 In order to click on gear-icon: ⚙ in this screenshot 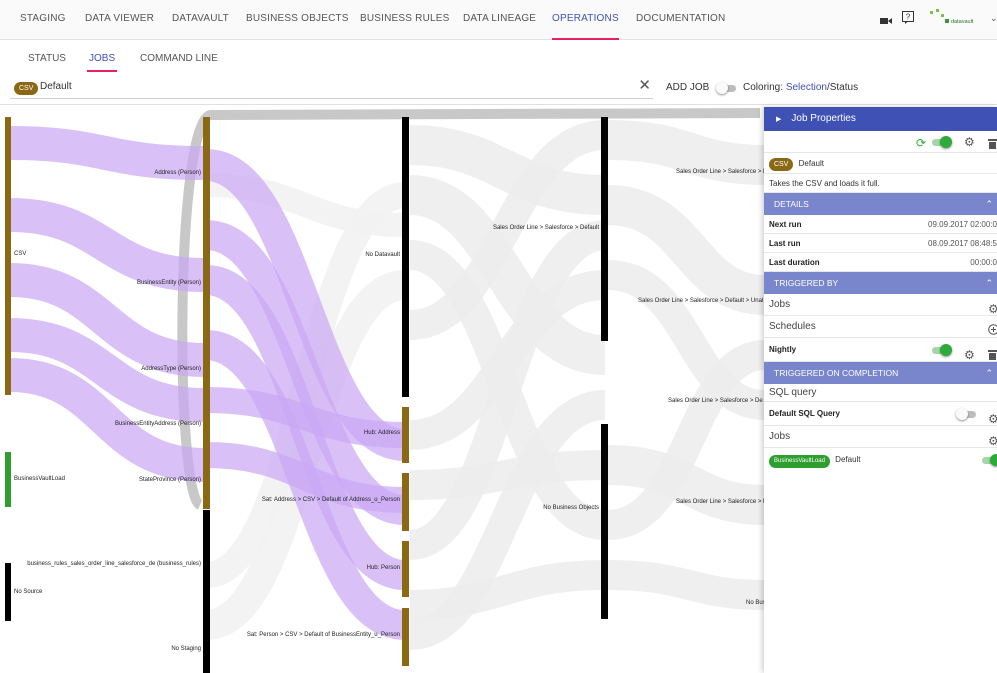, I will do `click(969, 142)`.